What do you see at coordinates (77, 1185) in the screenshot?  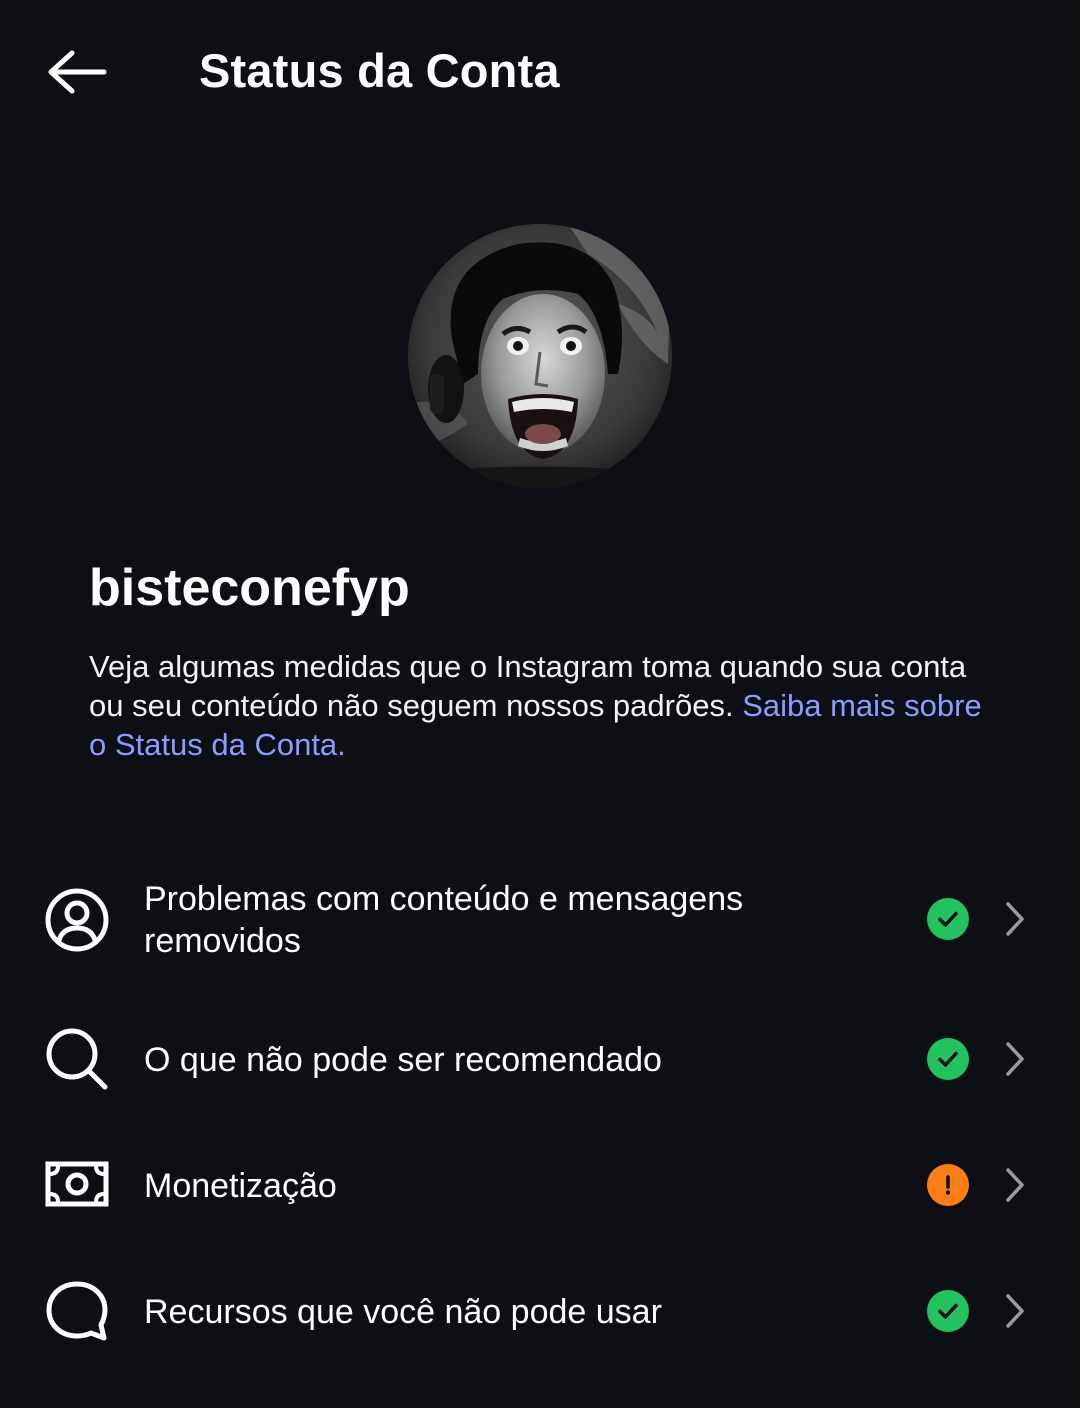 I see `money-icon` at bounding box center [77, 1185].